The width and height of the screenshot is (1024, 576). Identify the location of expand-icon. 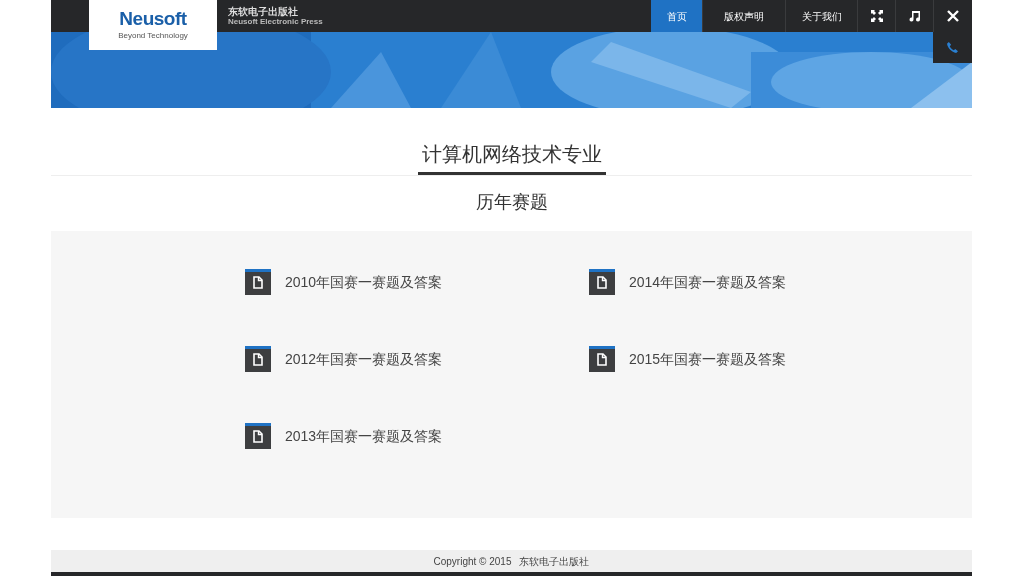
(876, 16).